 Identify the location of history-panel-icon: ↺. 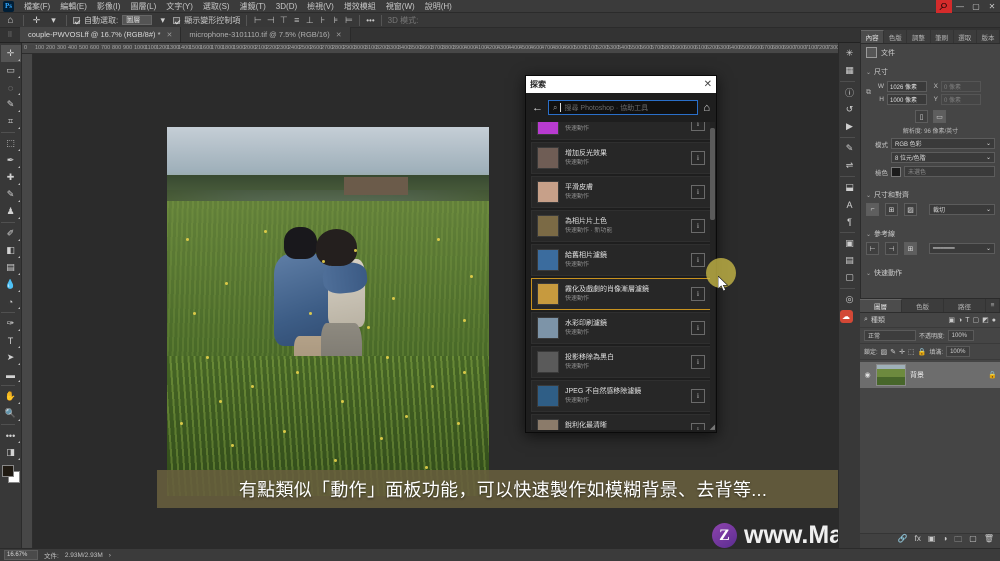
(850, 109).